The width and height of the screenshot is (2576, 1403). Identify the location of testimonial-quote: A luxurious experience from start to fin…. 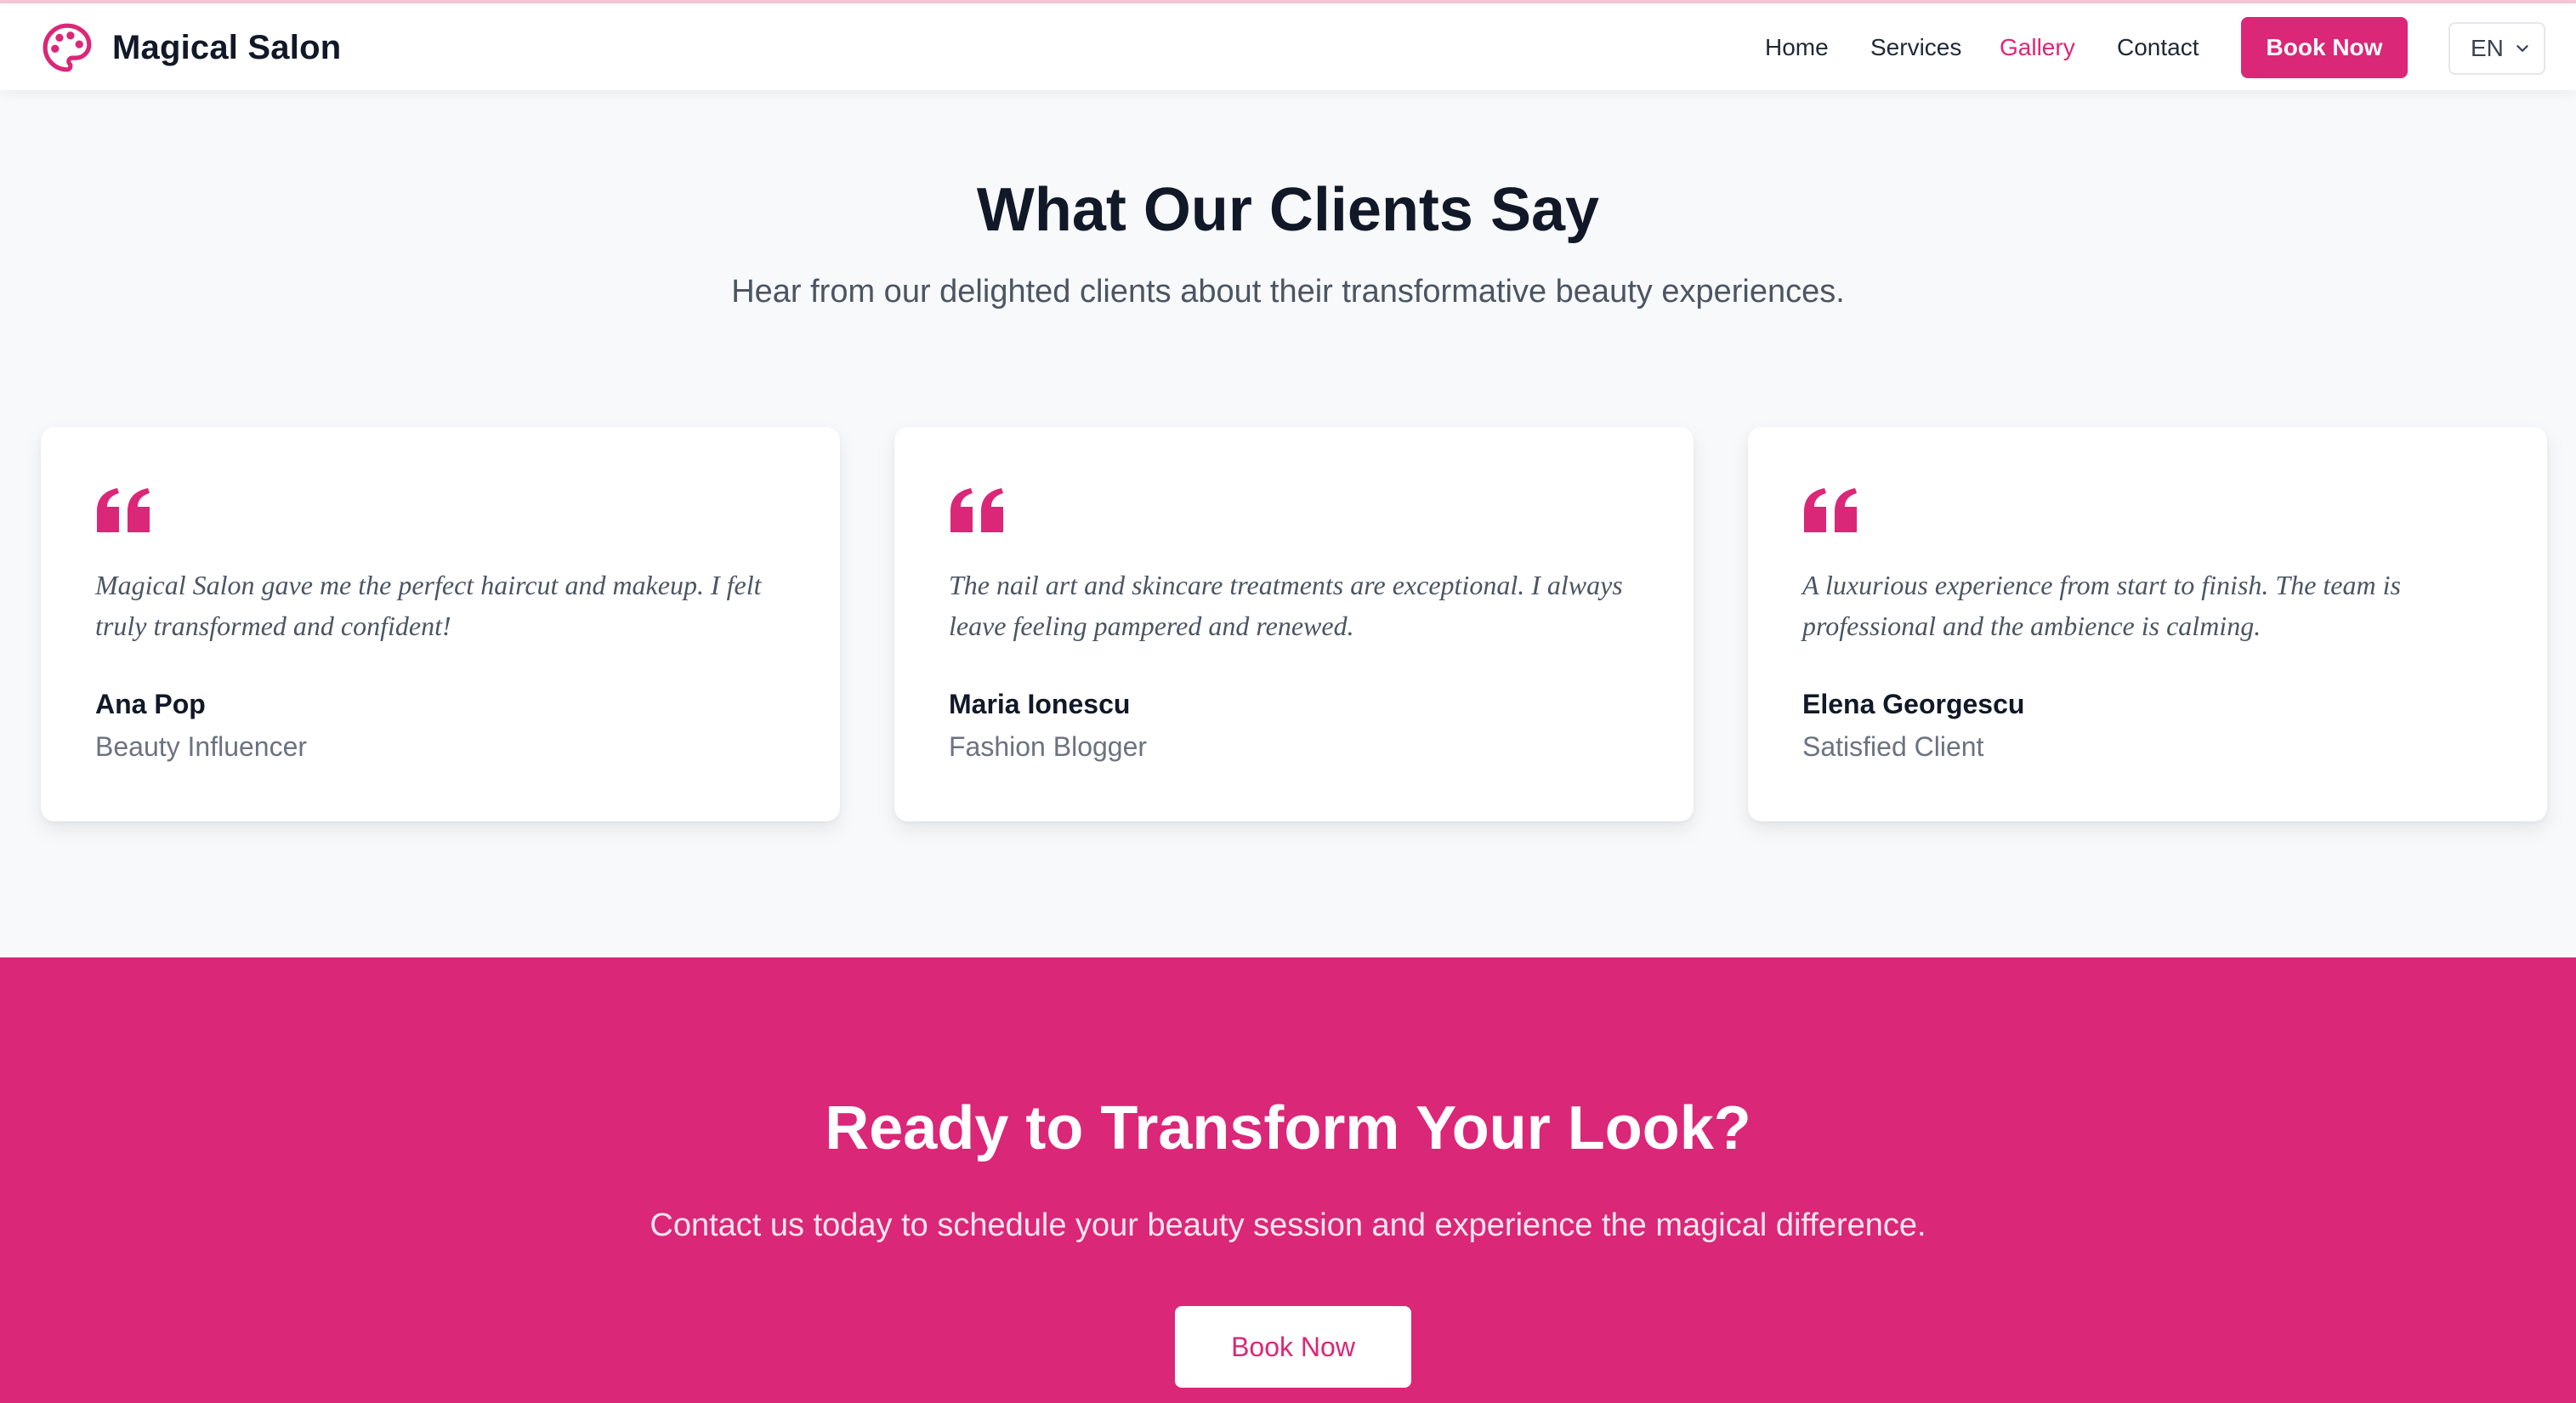
(2102, 605).